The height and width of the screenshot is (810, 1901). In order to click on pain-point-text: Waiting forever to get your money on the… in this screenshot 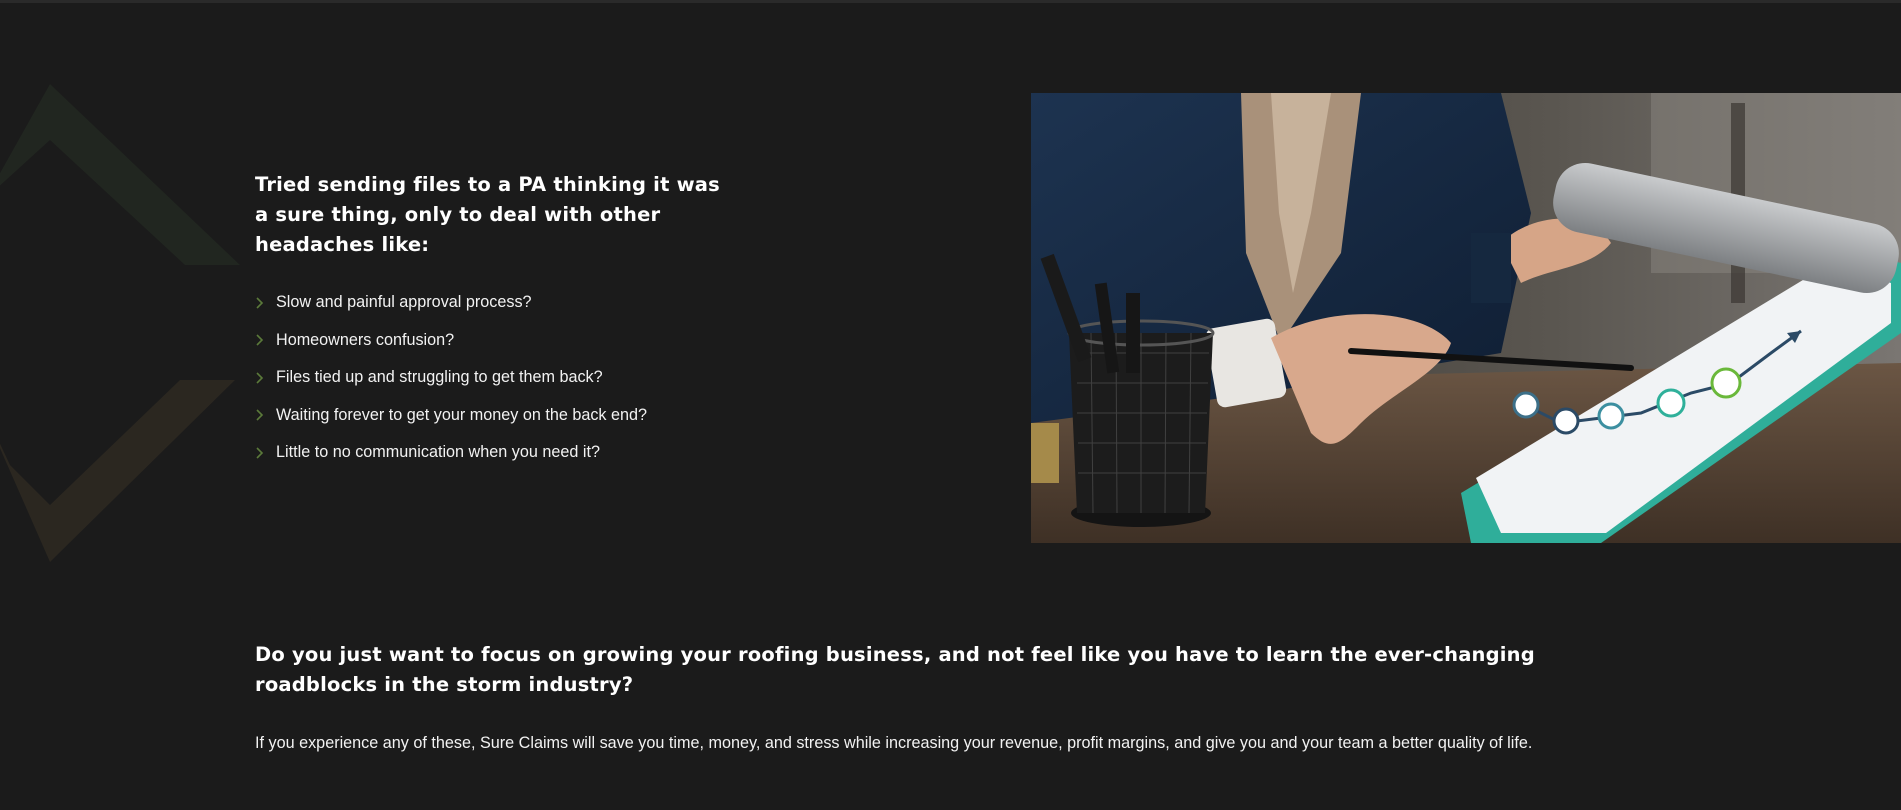, I will do `click(462, 414)`.